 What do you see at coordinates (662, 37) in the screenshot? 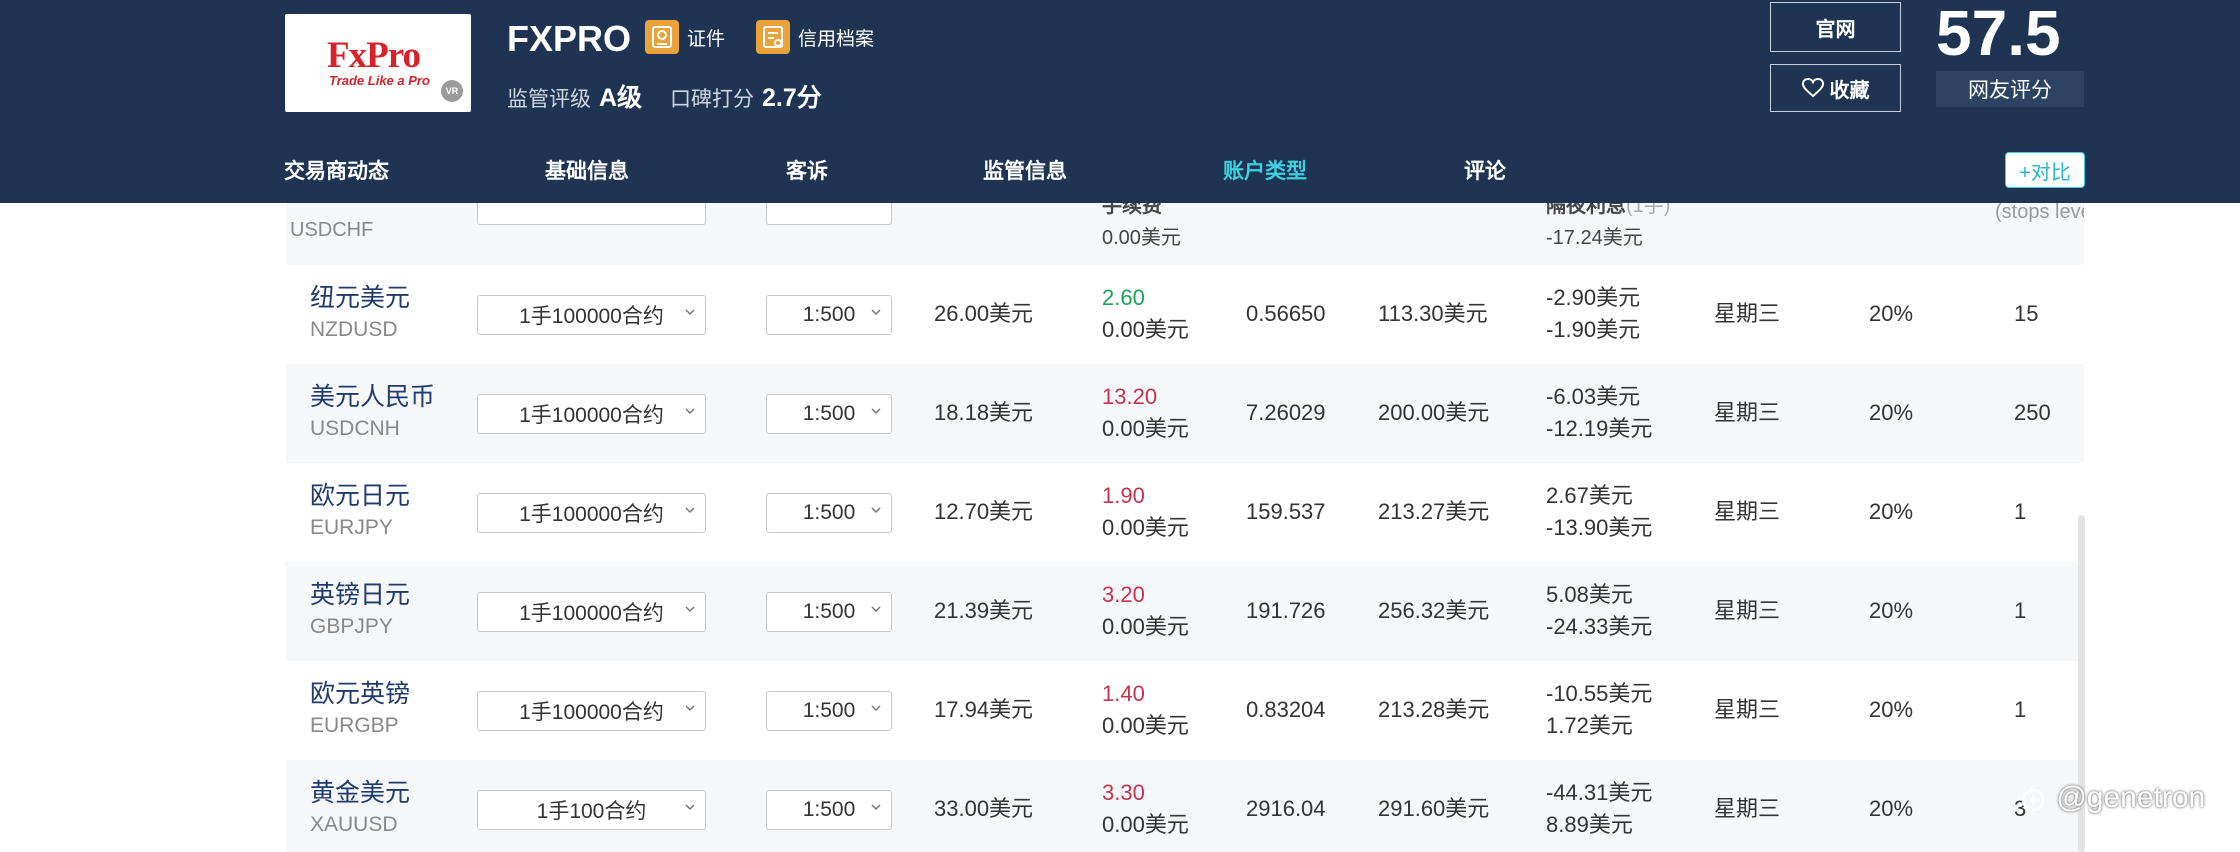
I see `certificate-icon` at bounding box center [662, 37].